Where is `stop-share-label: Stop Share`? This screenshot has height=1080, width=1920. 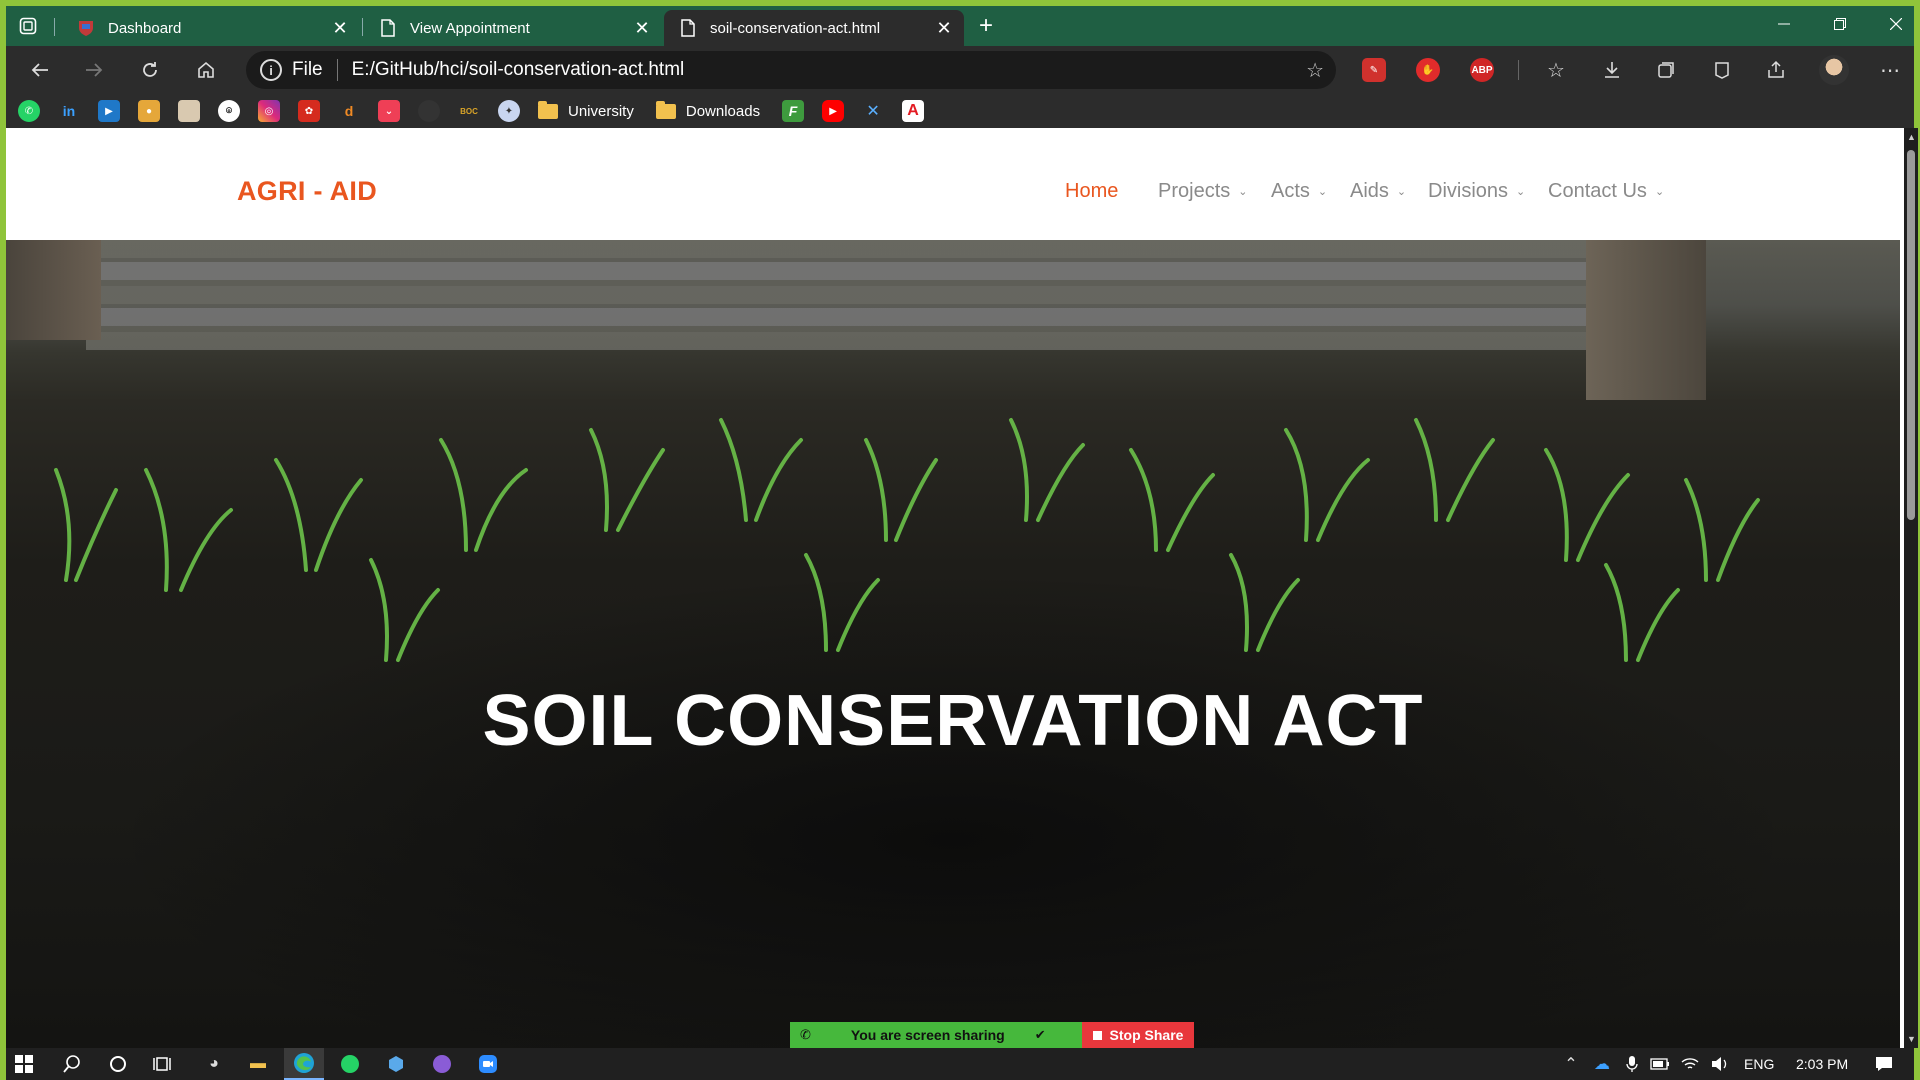
stop-share-label: Stop Share is located at coordinates (1146, 1035).